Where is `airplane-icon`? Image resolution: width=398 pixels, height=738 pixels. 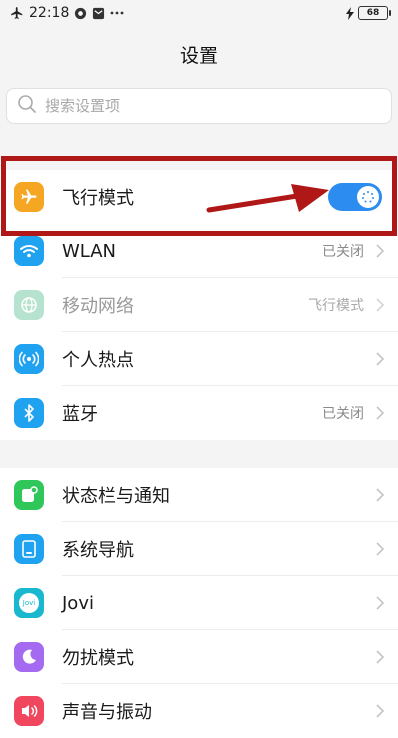
airplane-icon is located at coordinates (17, 13).